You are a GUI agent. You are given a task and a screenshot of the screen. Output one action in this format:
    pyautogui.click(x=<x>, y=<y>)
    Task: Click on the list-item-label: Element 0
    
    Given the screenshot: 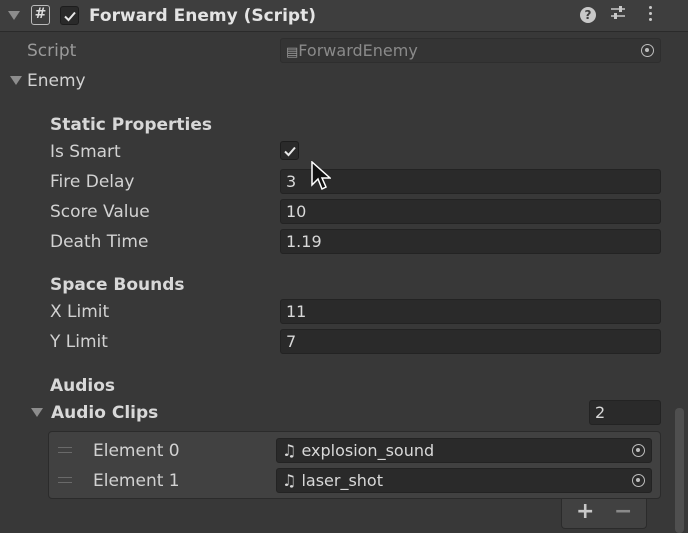 What is the action you would take?
    pyautogui.click(x=136, y=451)
    